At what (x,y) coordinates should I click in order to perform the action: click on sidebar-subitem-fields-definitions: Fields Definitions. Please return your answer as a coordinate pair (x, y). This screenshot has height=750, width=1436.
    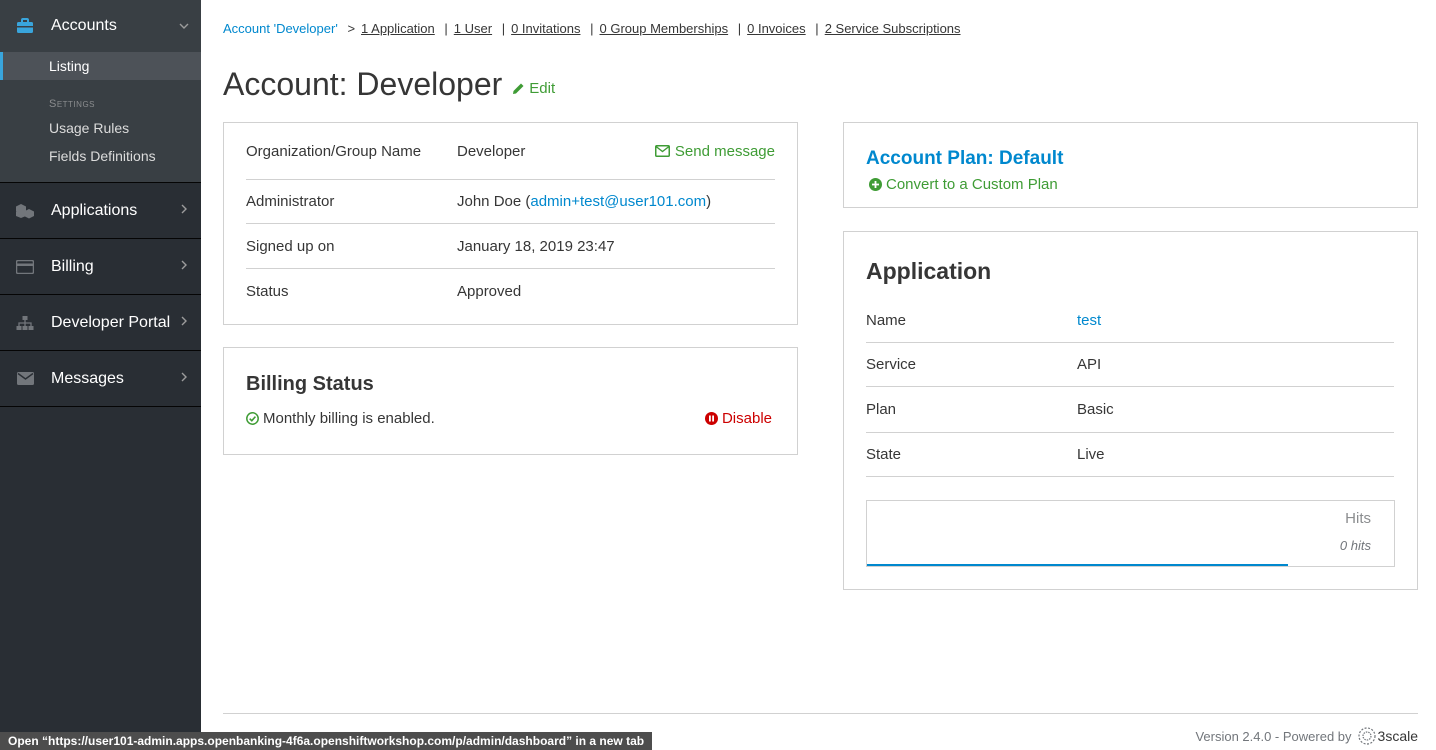
    Looking at the image, I should click on (100, 156).